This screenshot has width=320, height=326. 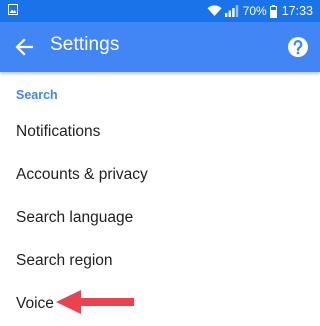 I want to click on settings-item-voice: Voice, so click(x=160, y=303).